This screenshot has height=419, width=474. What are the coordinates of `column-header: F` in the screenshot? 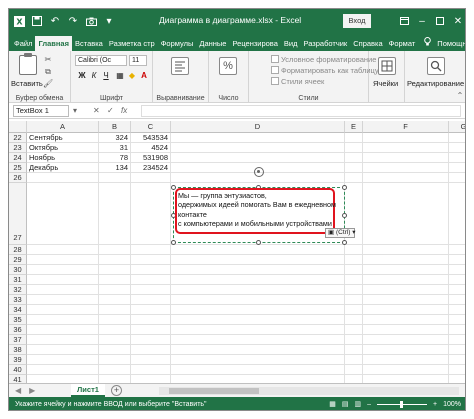 It's located at (406, 127).